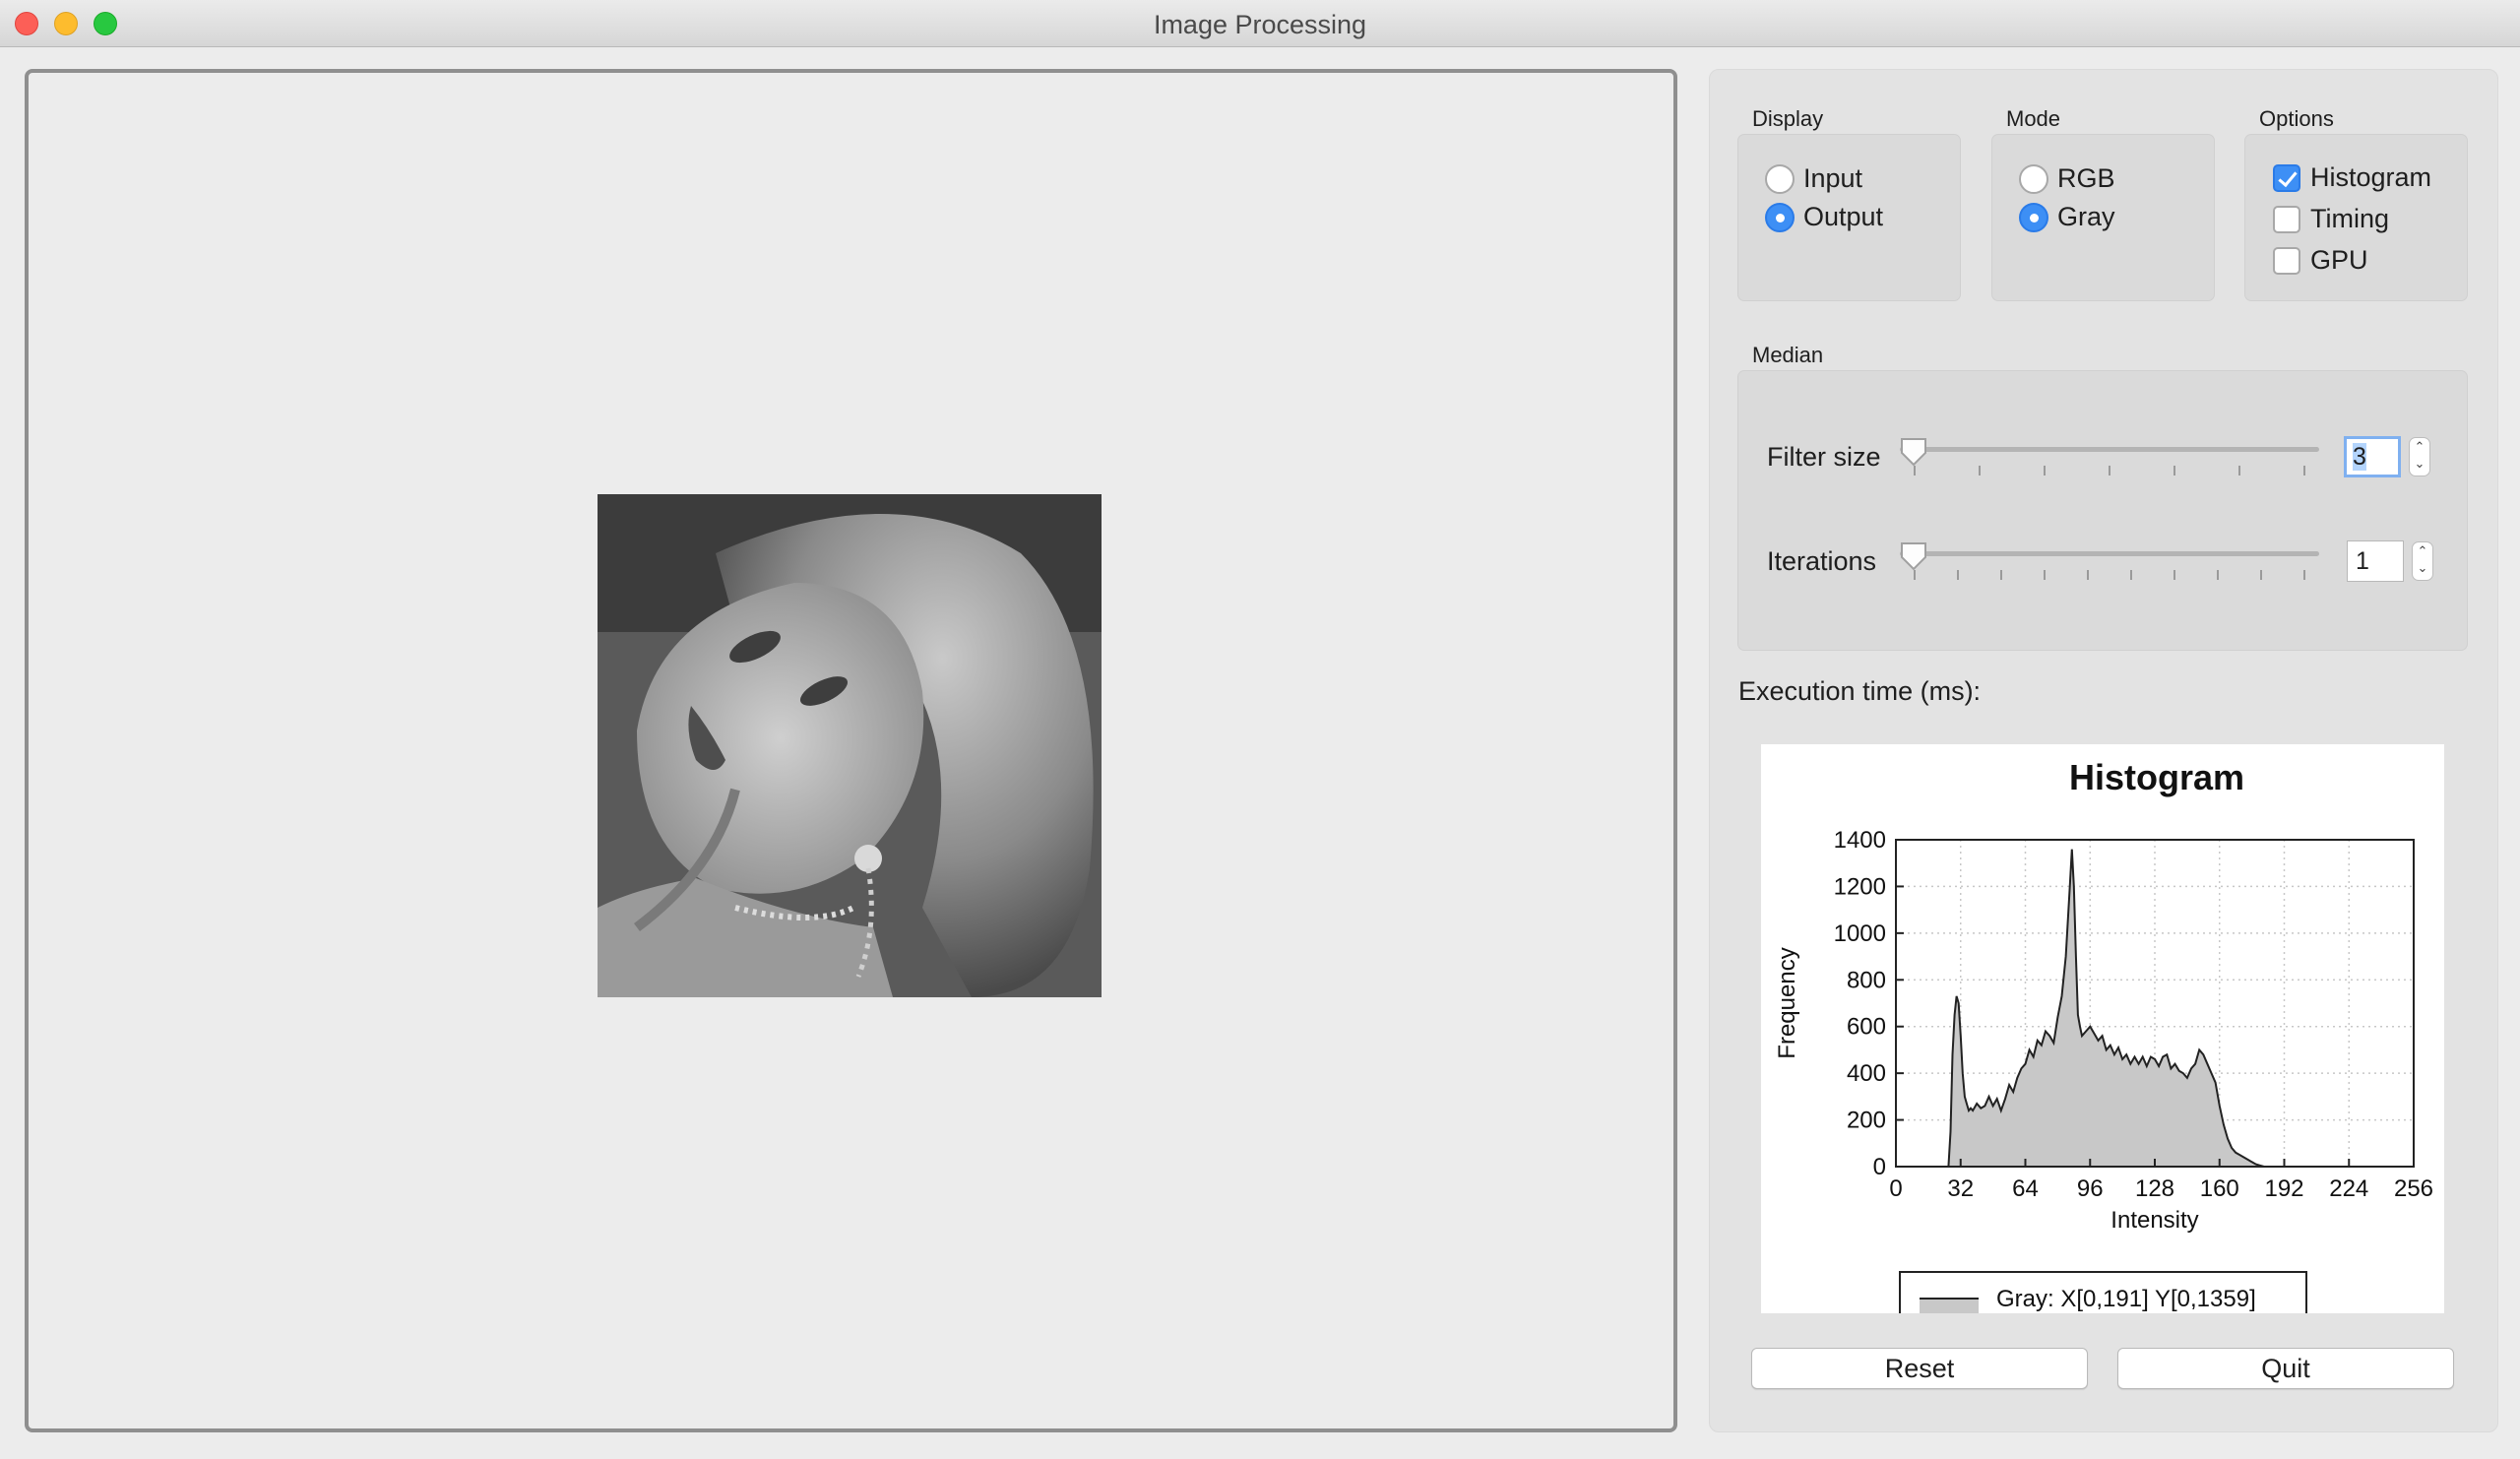  I want to click on gpu-label: GPU, so click(2339, 260).